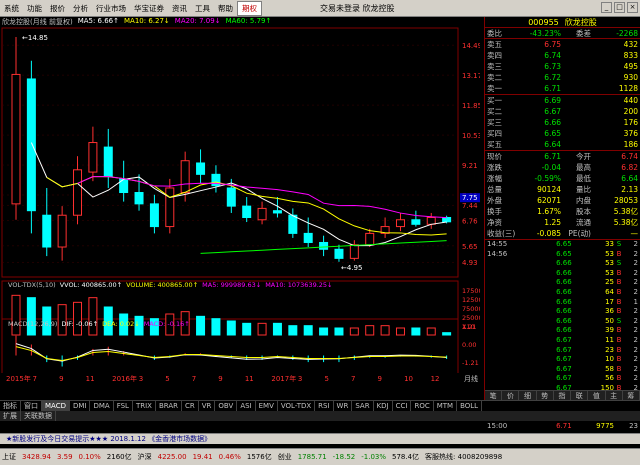 This screenshot has height=465, width=640. Describe the element at coordinates (619, 427) in the screenshot. I see `tick-dir` at that location.